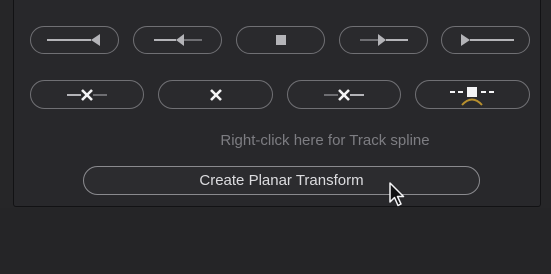 Image resolution: width=551 pixels, height=274 pixels. I want to click on clear-keyframe-button, so click(215, 94).